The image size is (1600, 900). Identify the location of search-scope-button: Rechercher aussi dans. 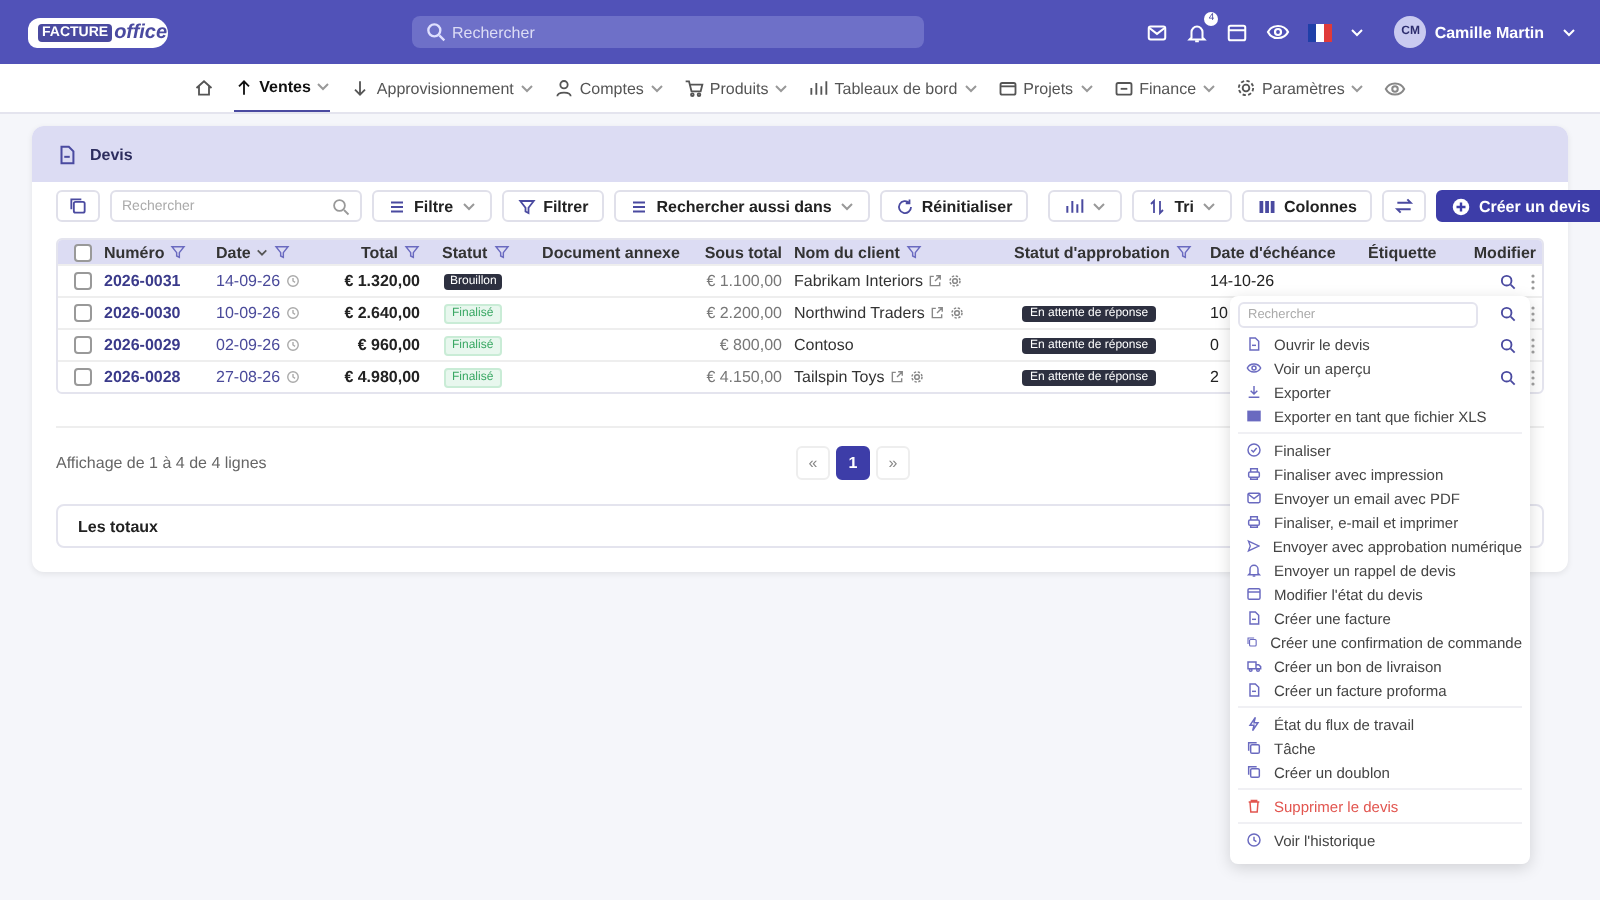
(742, 206).